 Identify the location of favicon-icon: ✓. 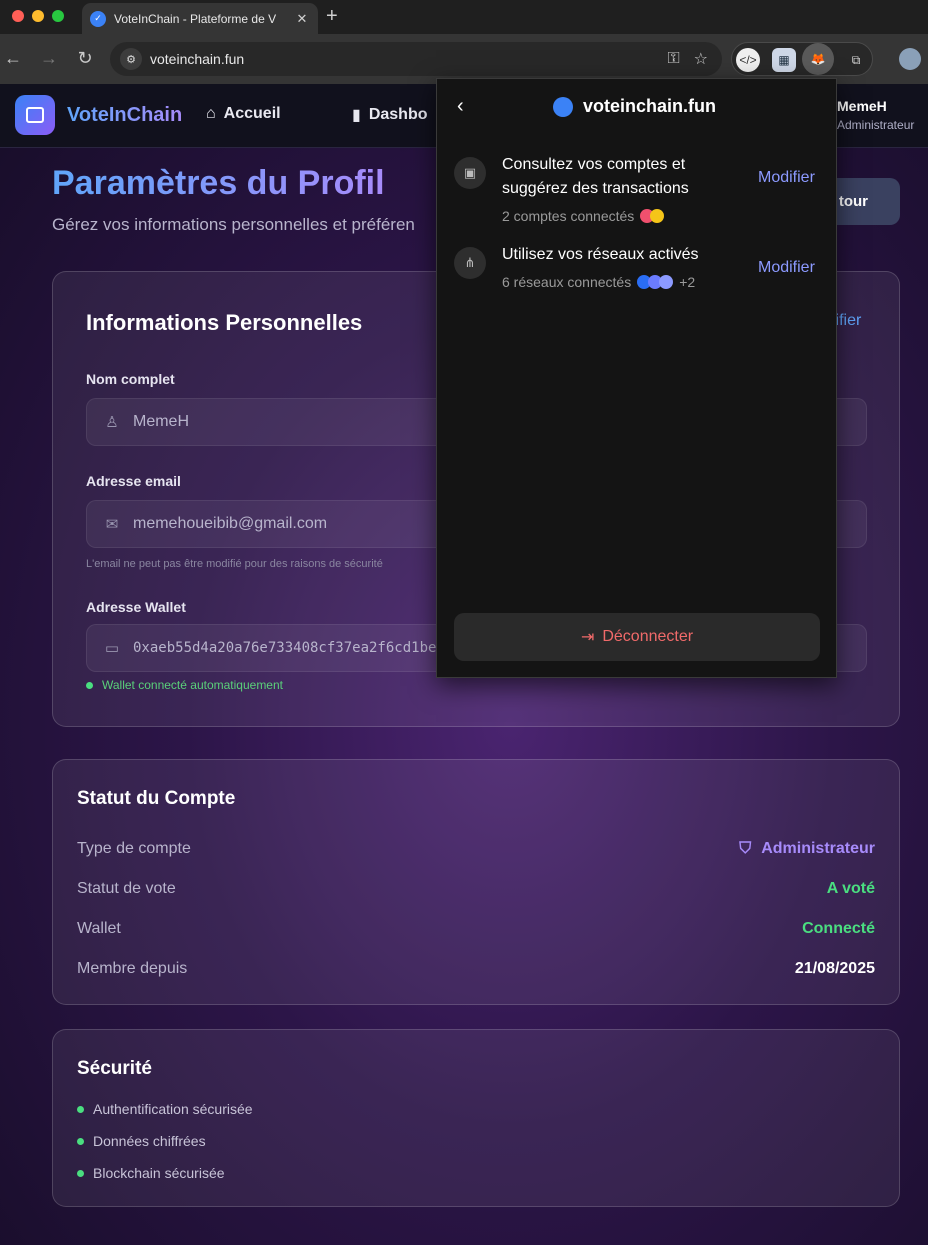
(98, 18).